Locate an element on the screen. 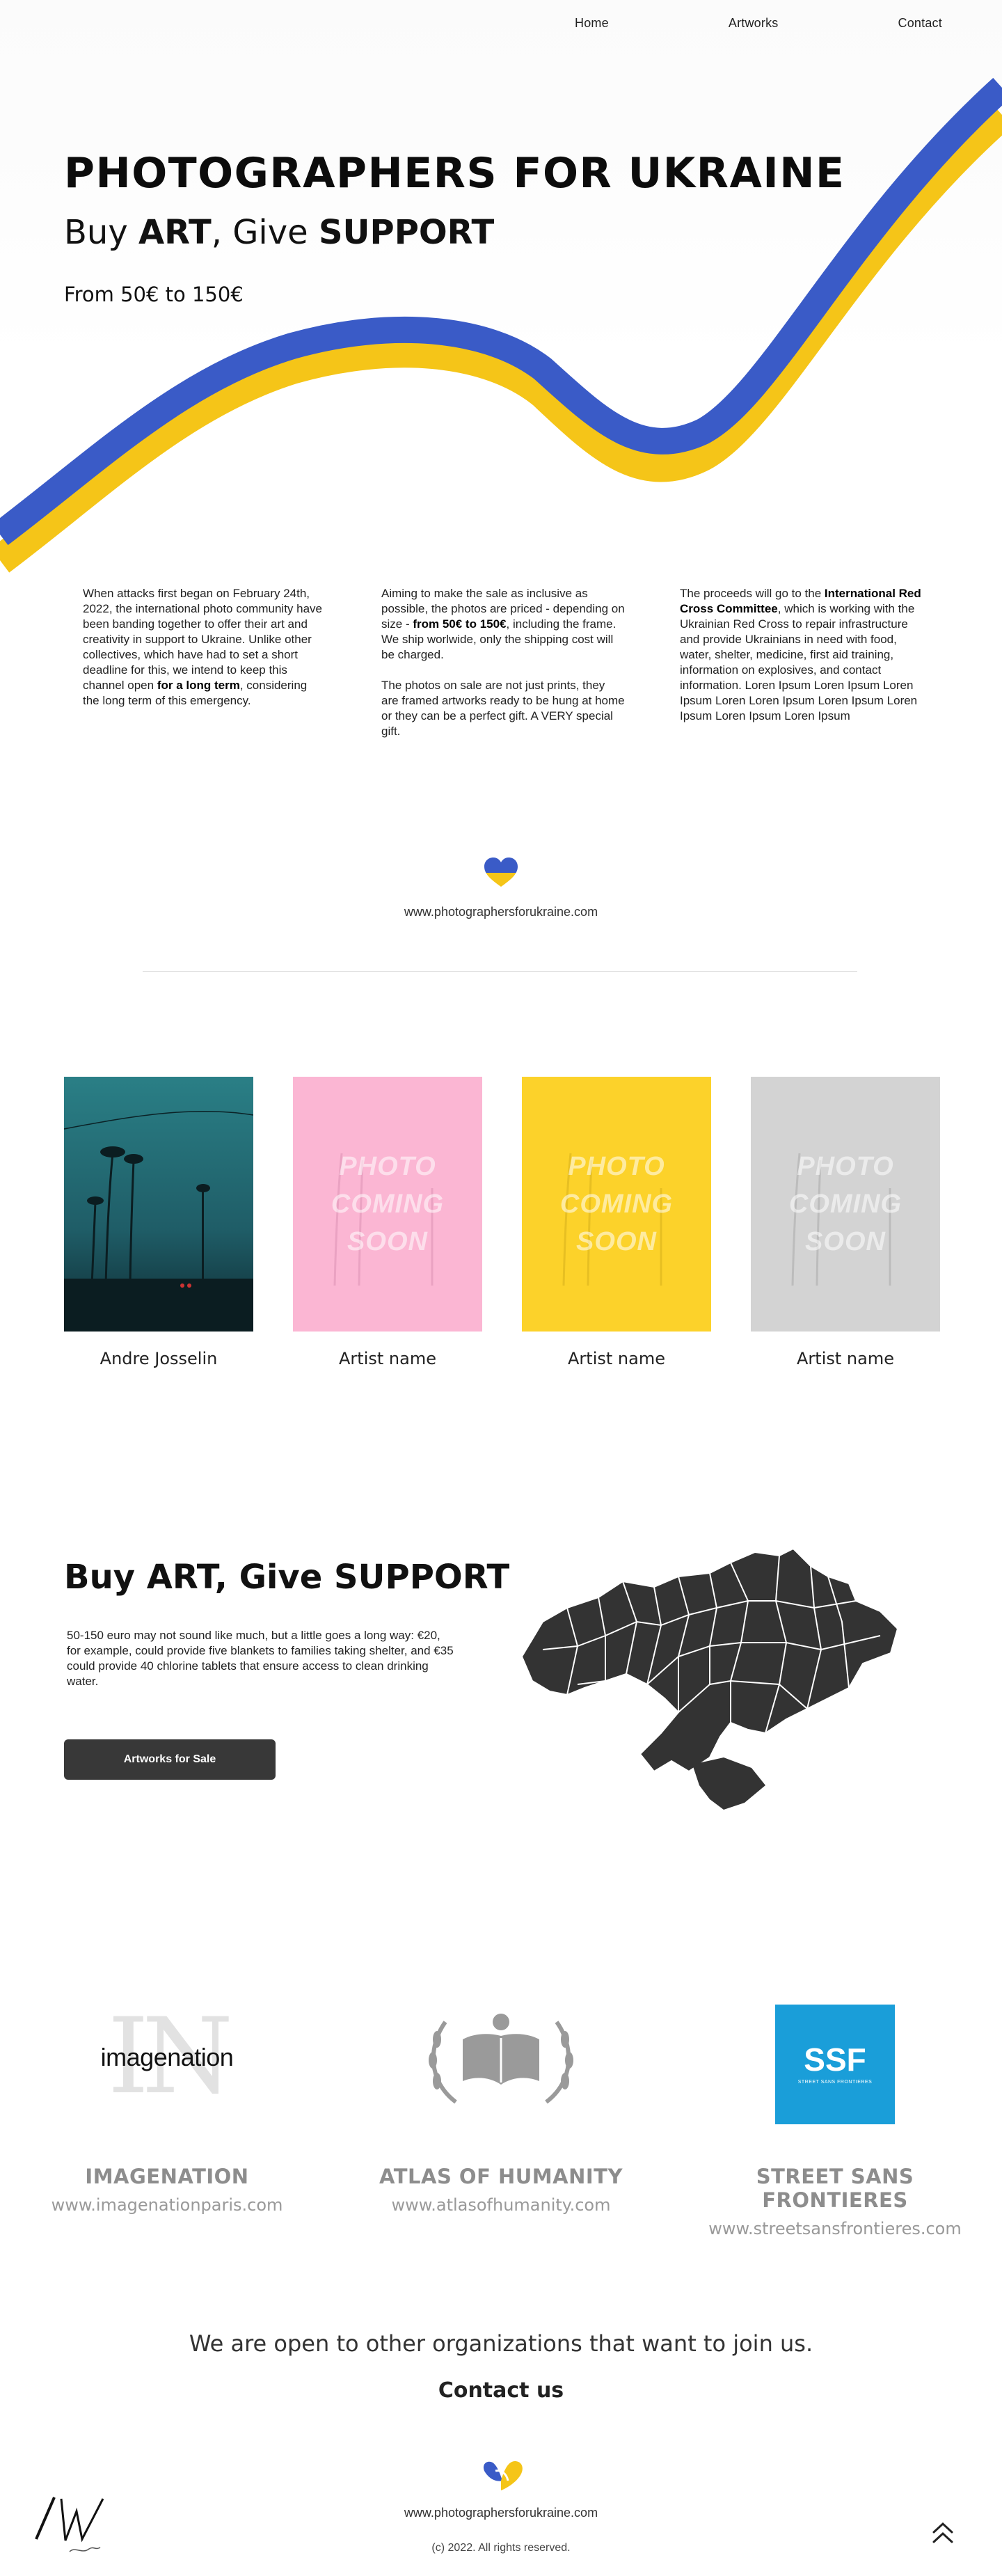  artworks-for-sale-button: Artworks for Sale is located at coordinates (170, 1759).